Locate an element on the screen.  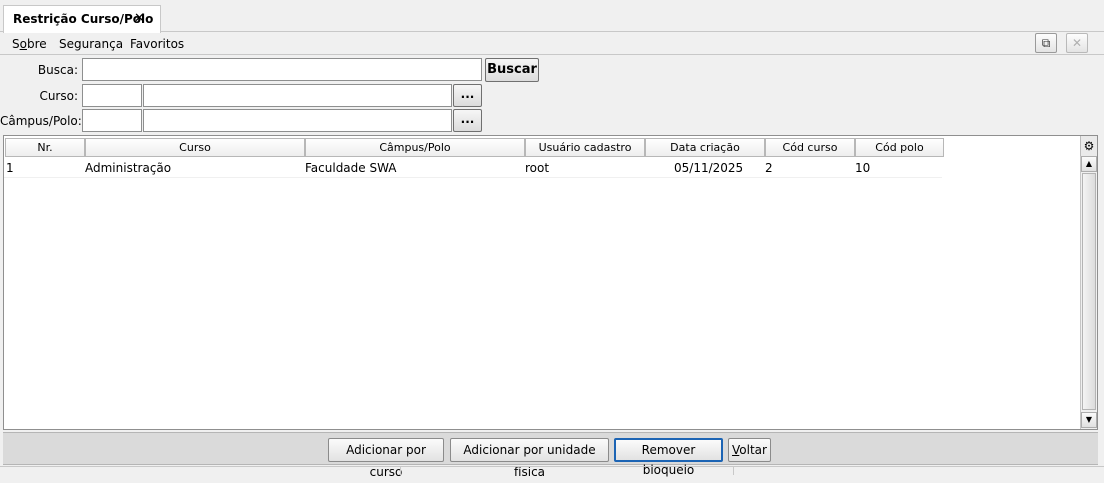
cell-cod-polo: 10 is located at coordinates (863, 168).